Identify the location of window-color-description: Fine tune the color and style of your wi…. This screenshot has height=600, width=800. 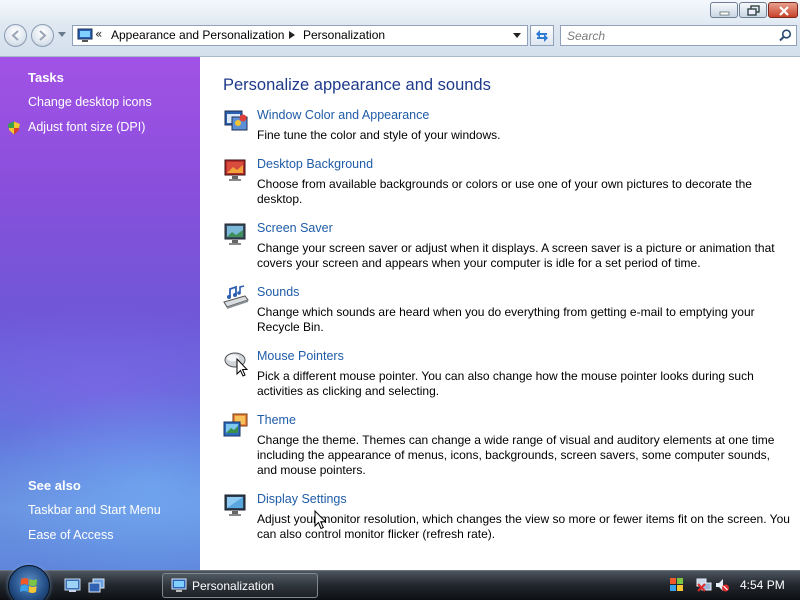
(379, 135).